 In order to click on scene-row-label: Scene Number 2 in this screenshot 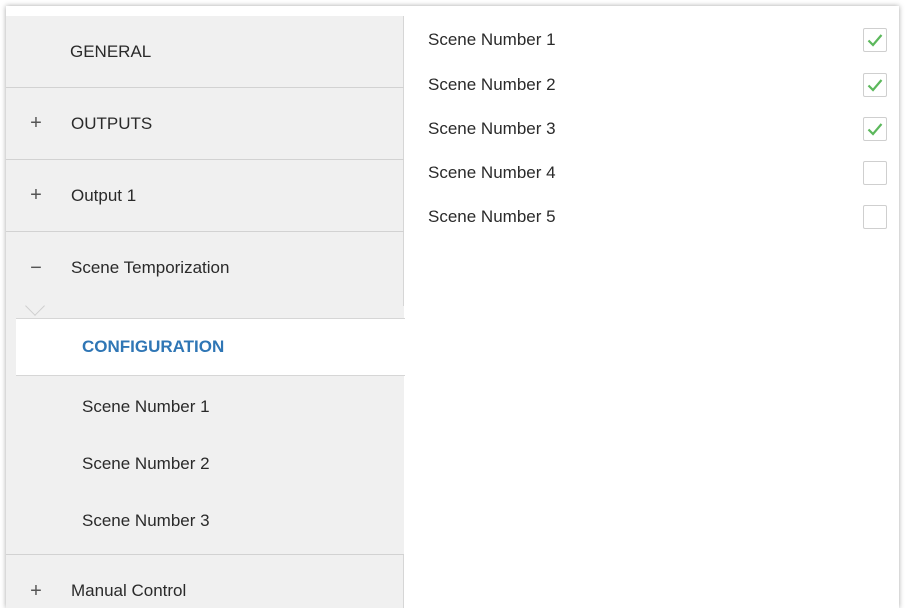, I will do `click(492, 84)`.